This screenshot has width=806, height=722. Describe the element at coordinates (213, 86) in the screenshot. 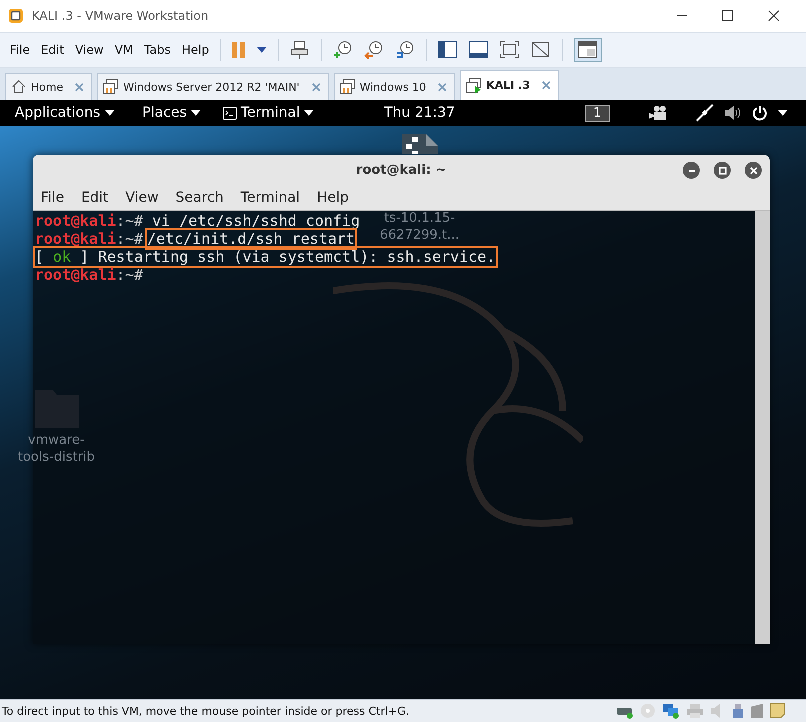

I see `vm-tab: Windows Server 2012 R2 'MAIN'` at that location.